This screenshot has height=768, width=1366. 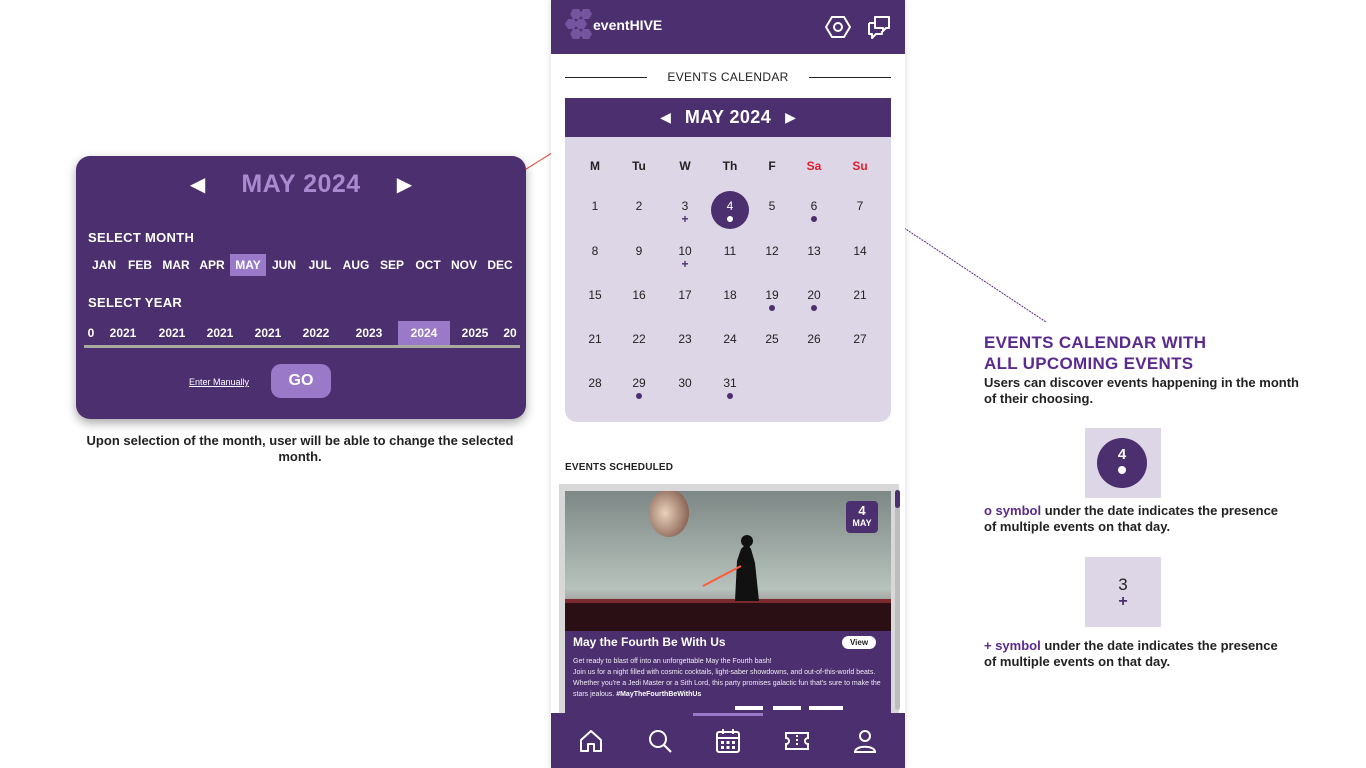 What do you see at coordinates (219, 382) in the screenshot?
I see `enter-manually-link: Enter Manually` at bounding box center [219, 382].